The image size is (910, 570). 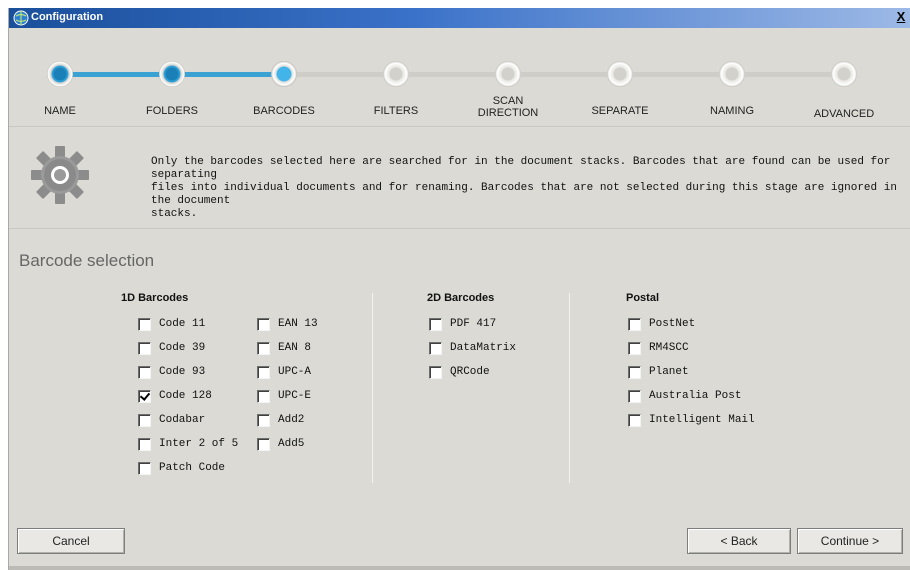 I want to click on step-naming-dot, so click(x=732, y=74).